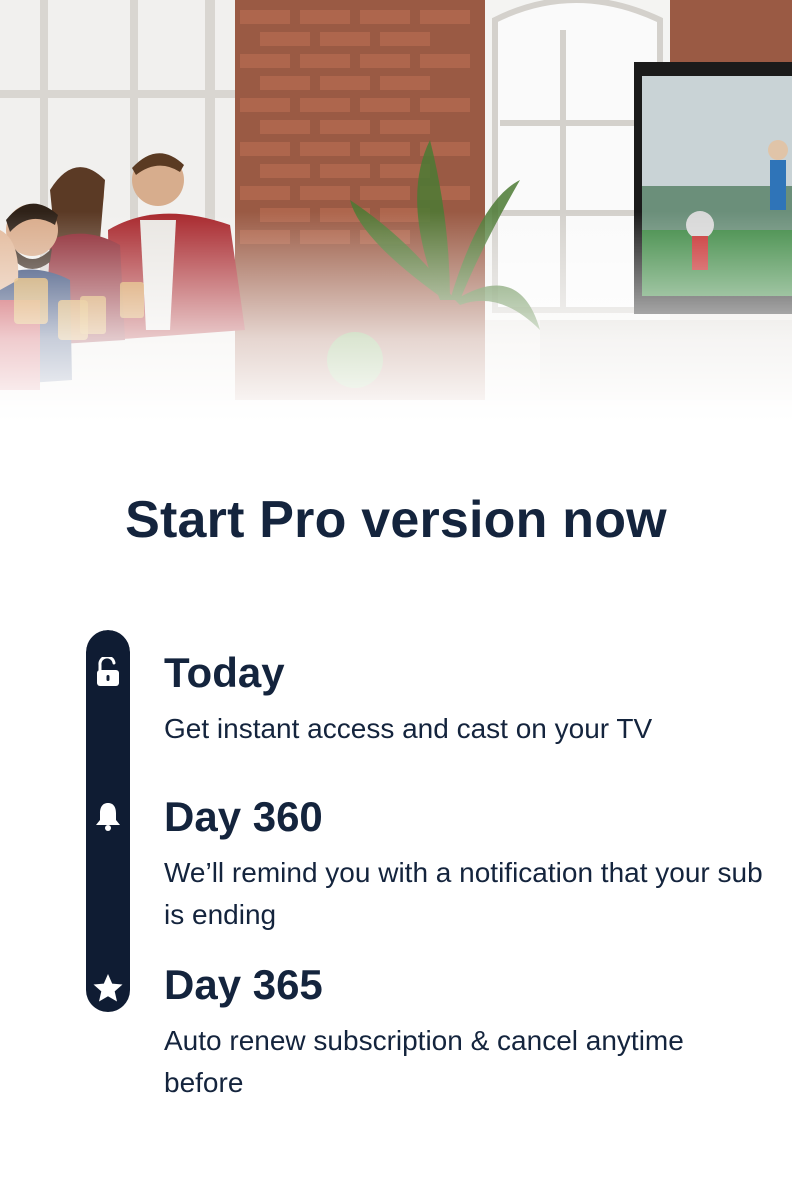 This screenshot has height=1180, width=792. I want to click on step-description: Get instant access and cast on your TV, so click(408, 728).